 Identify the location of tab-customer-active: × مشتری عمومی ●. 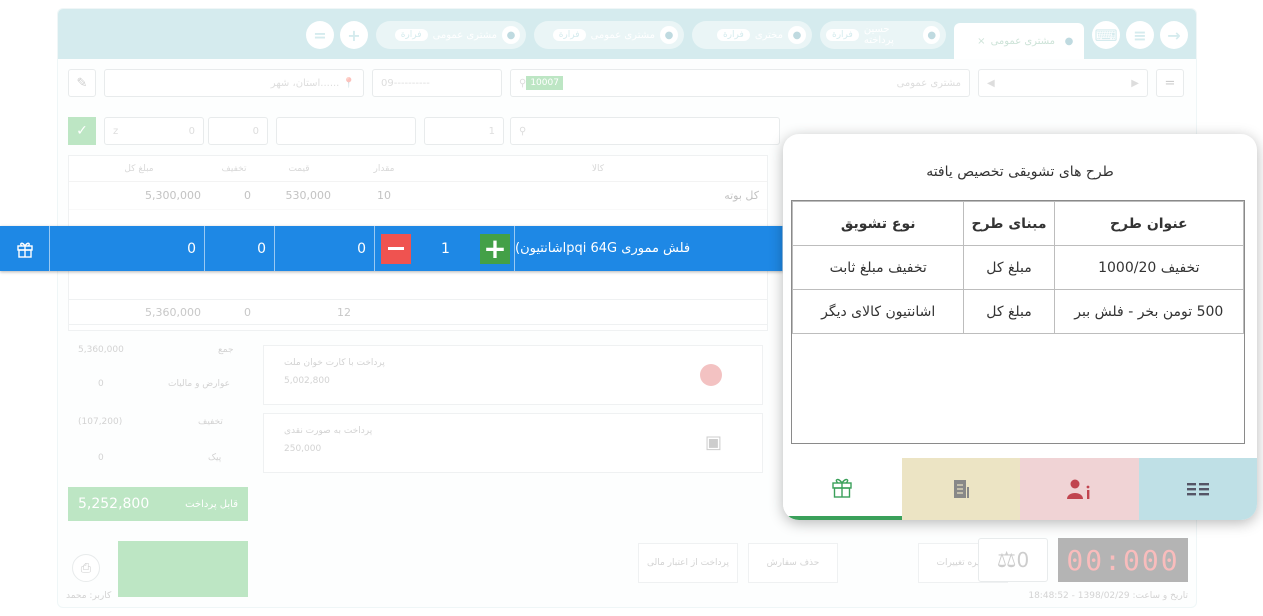
(1019, 41).